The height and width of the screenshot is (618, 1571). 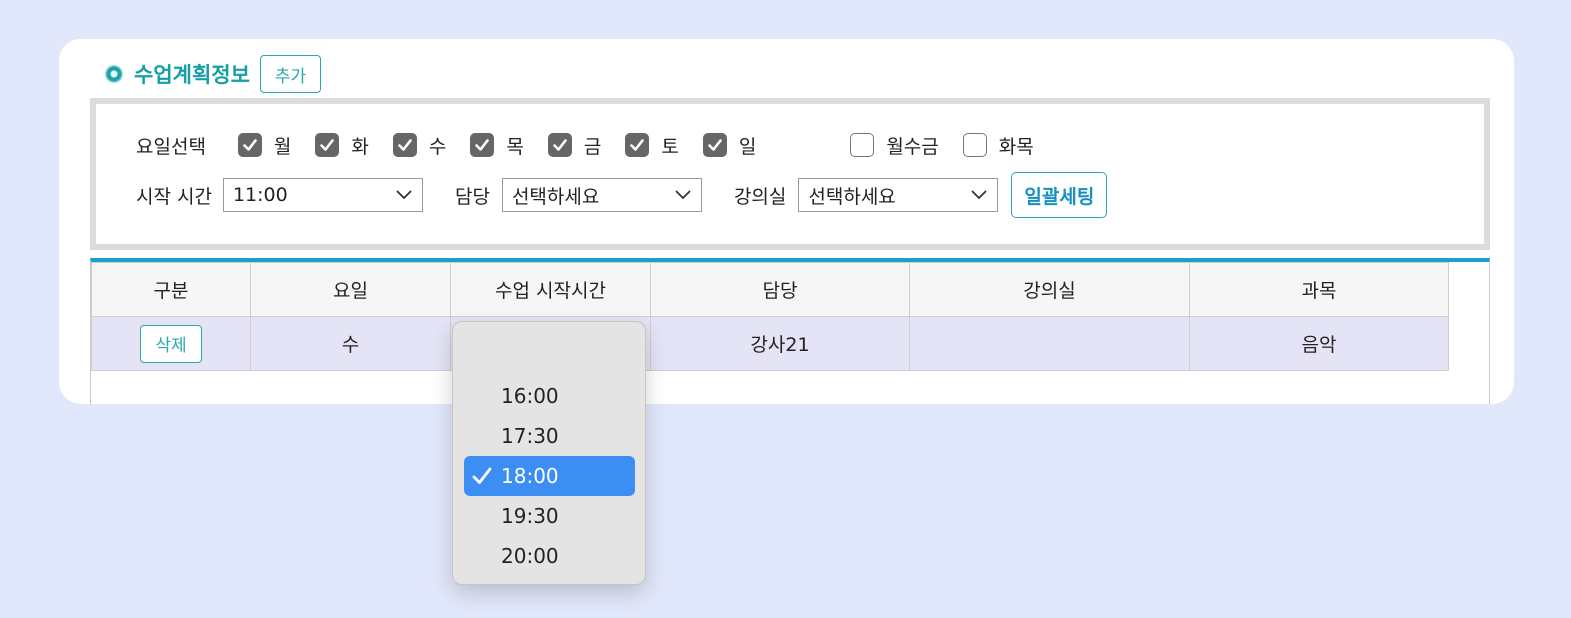 I want to click on section-header: 수업계획정보 추가, so click(x=213, y=74).